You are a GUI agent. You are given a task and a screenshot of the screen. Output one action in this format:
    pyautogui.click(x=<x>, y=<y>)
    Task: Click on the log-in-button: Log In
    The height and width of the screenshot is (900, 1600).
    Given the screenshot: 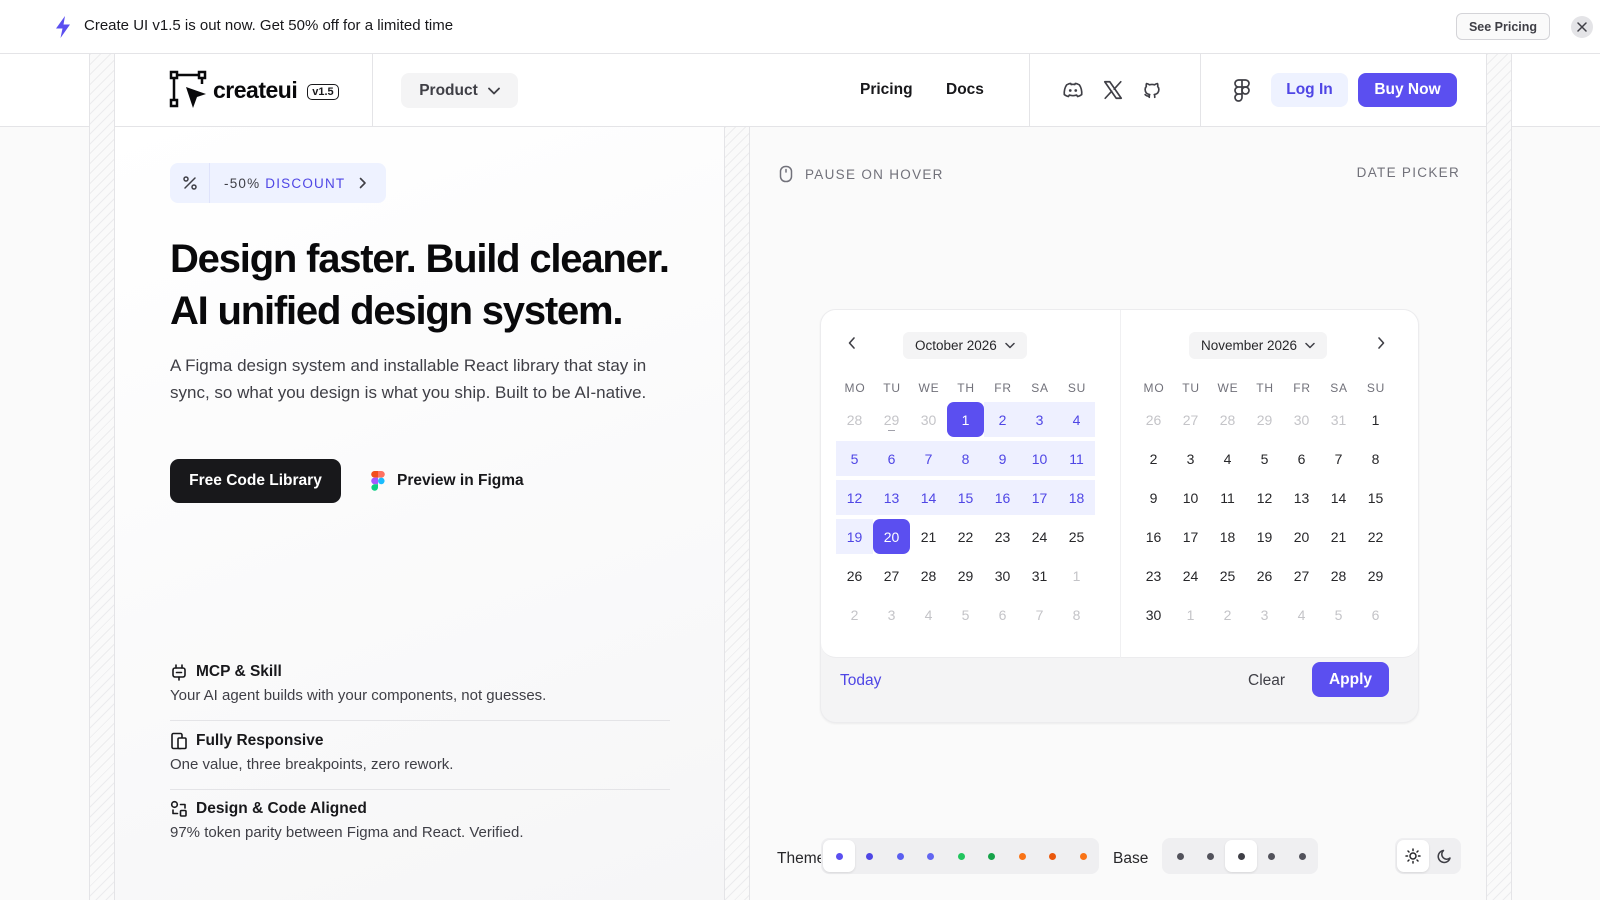 What is the action you would take?
    pyautogui.click(x=1309, y=90)
    